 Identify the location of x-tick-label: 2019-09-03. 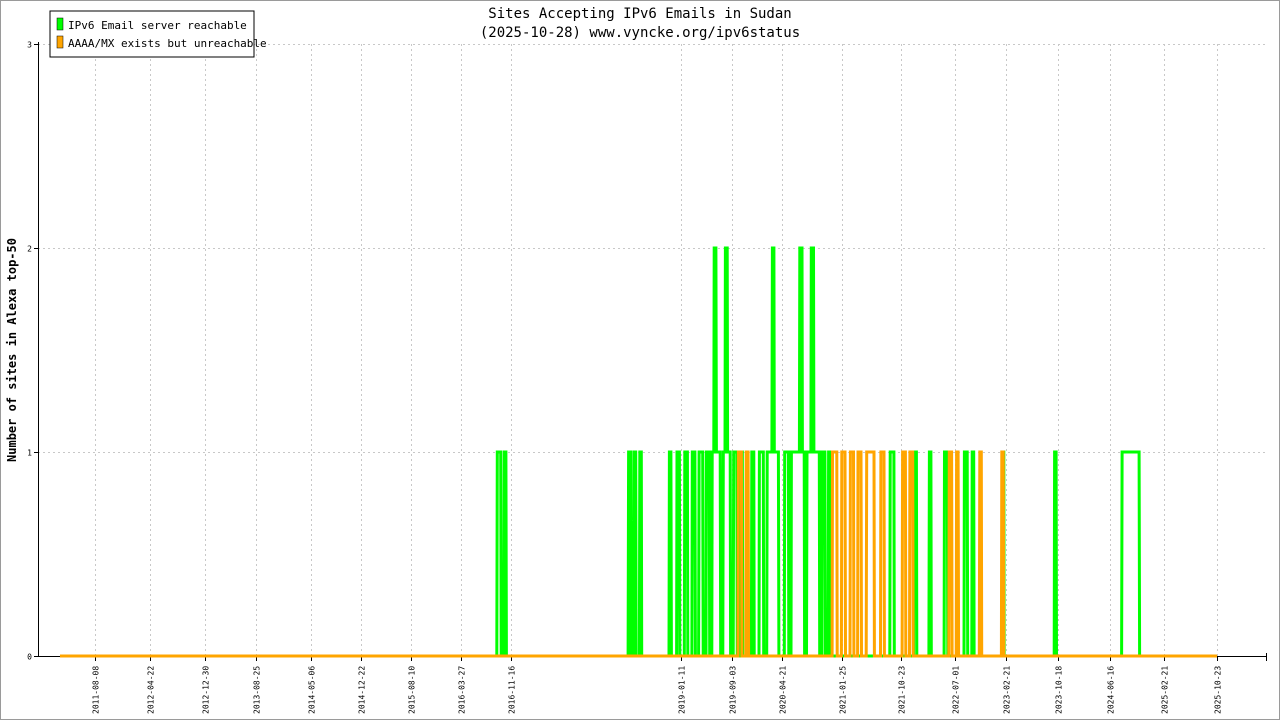
(733, 690).